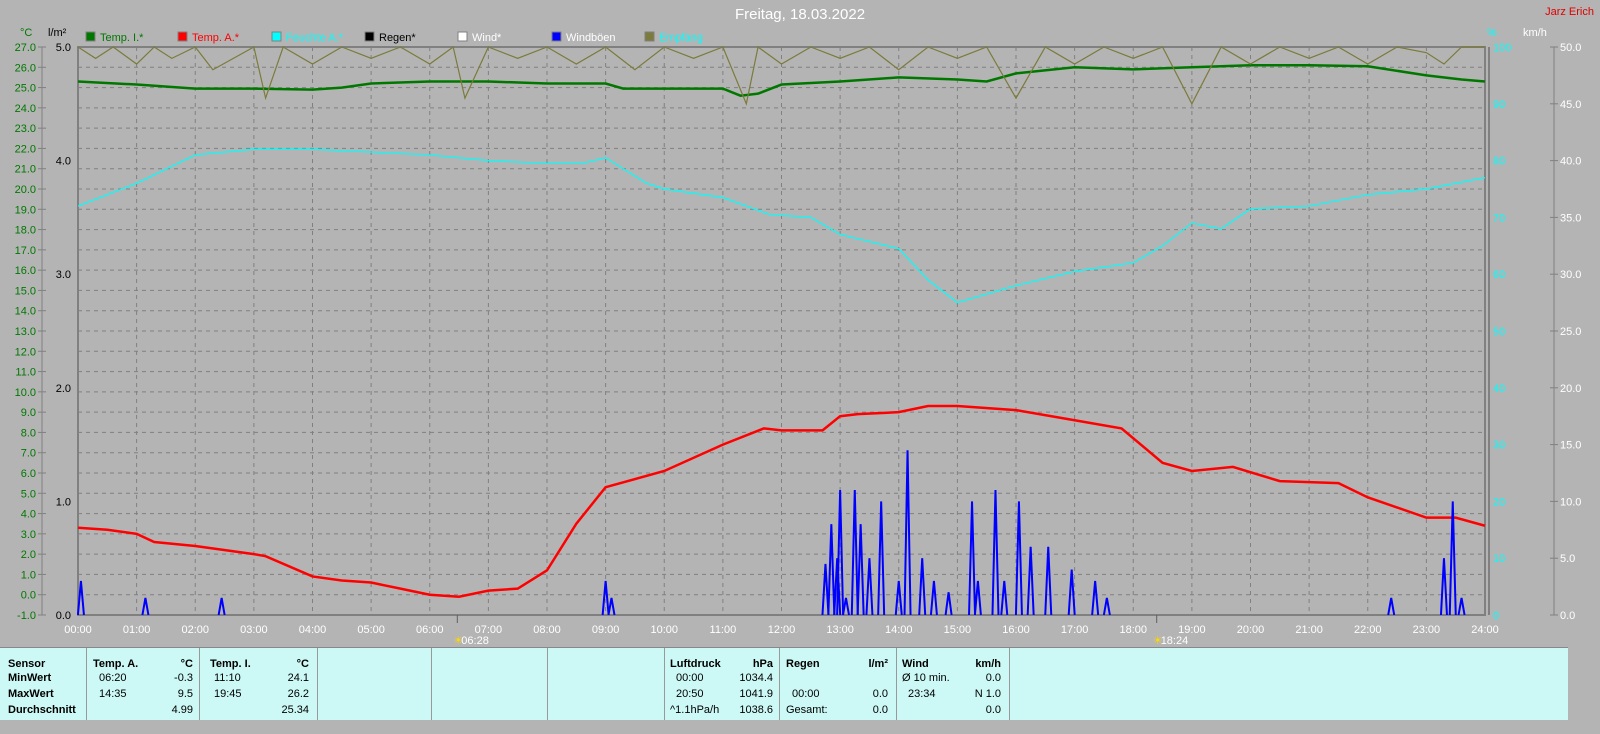 The image size is (1600, 734). I want to click on temp-tick-label: 20.0, so click(25, 190).